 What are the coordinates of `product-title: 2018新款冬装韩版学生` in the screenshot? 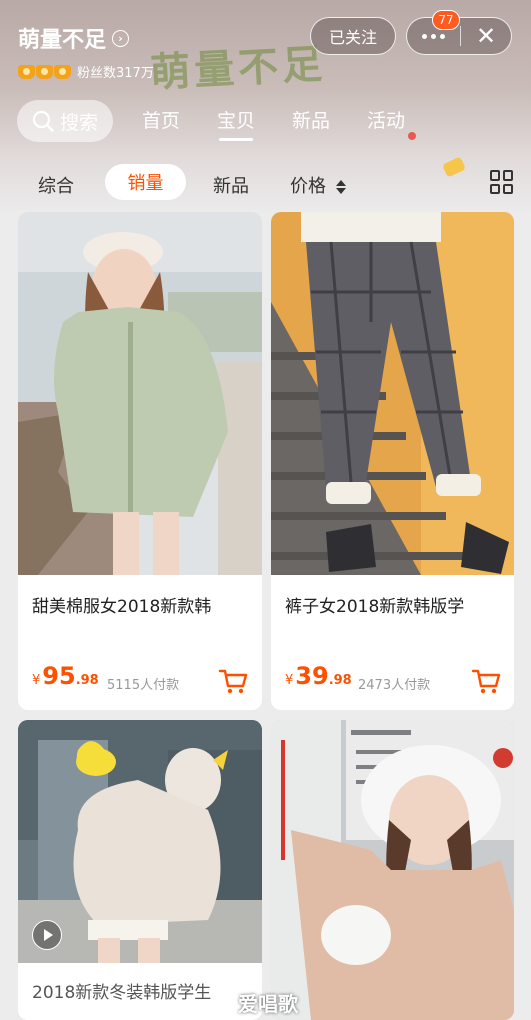 It's located at (122, 993).